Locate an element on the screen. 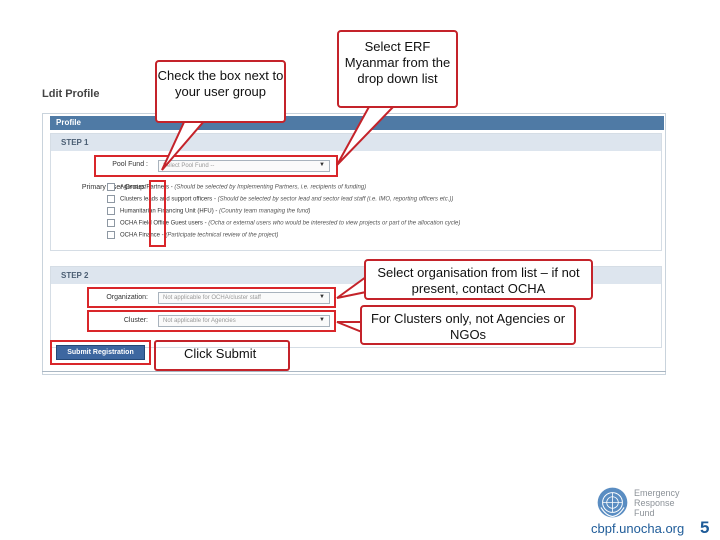  callout-tail-cluster is located at coordinates (349, 327).